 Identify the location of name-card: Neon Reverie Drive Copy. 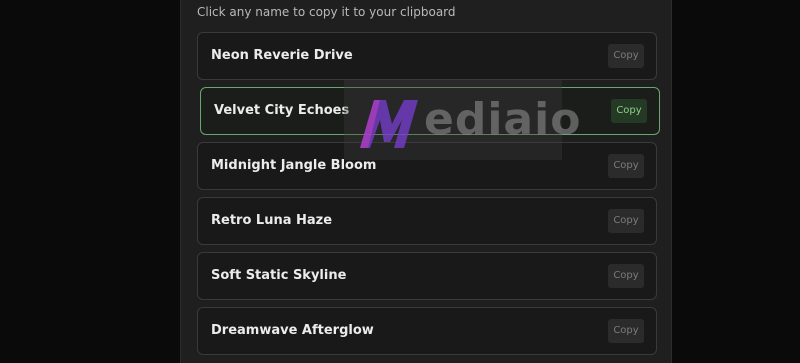
(427, 56).